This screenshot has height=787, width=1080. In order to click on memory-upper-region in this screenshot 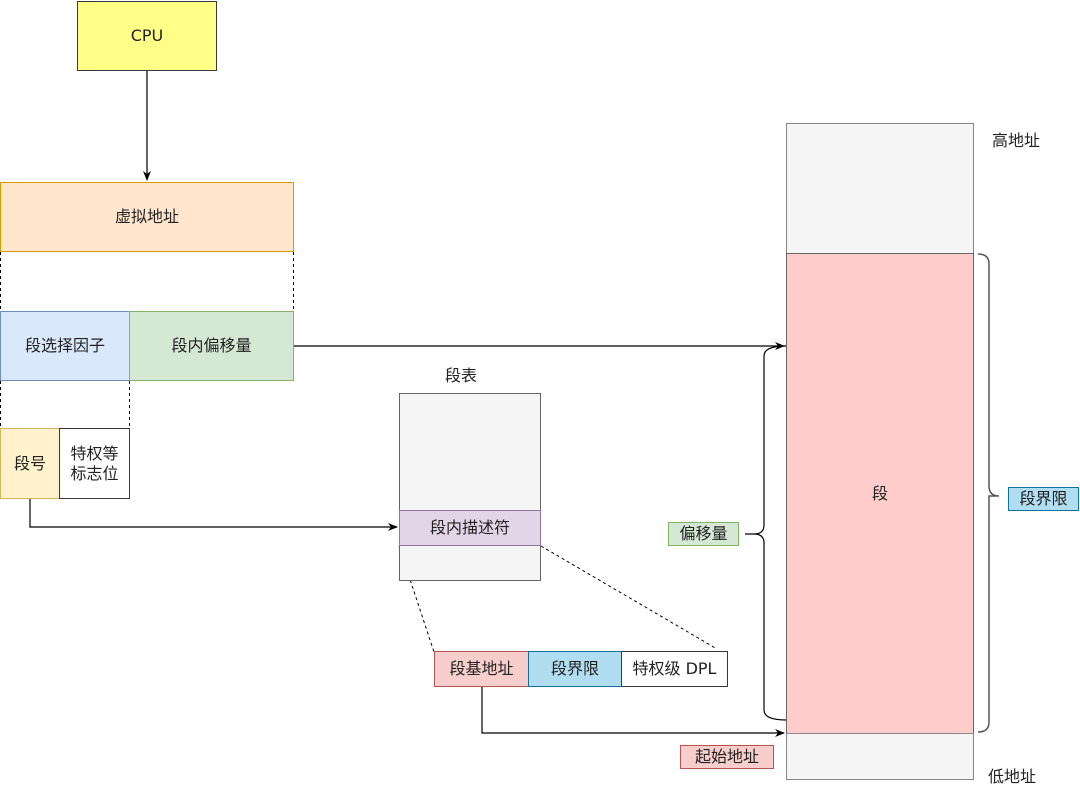, I will do `click(880, 188)`.